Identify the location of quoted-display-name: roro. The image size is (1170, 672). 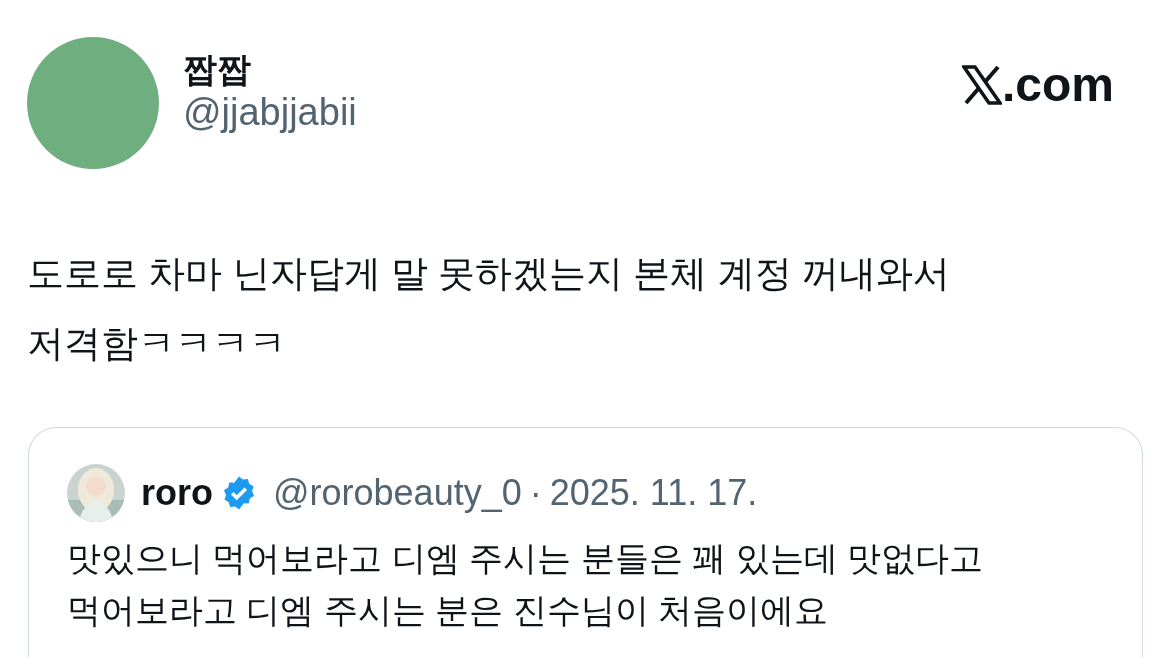
(177, 493).